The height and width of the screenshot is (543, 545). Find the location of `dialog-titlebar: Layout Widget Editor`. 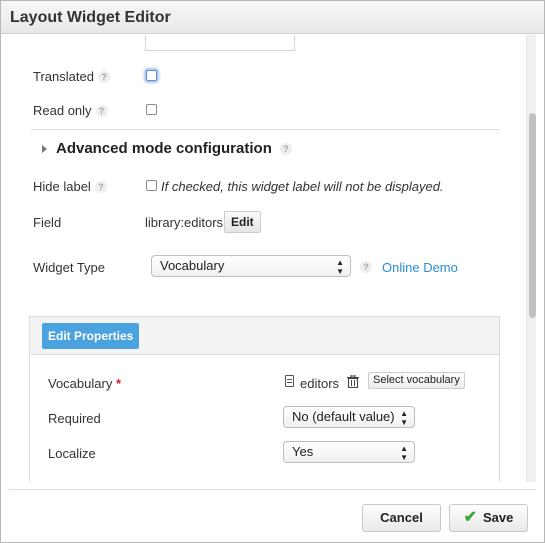

dialog-titlebar: Layout Widget Editor is located at coordinates (272, 17).